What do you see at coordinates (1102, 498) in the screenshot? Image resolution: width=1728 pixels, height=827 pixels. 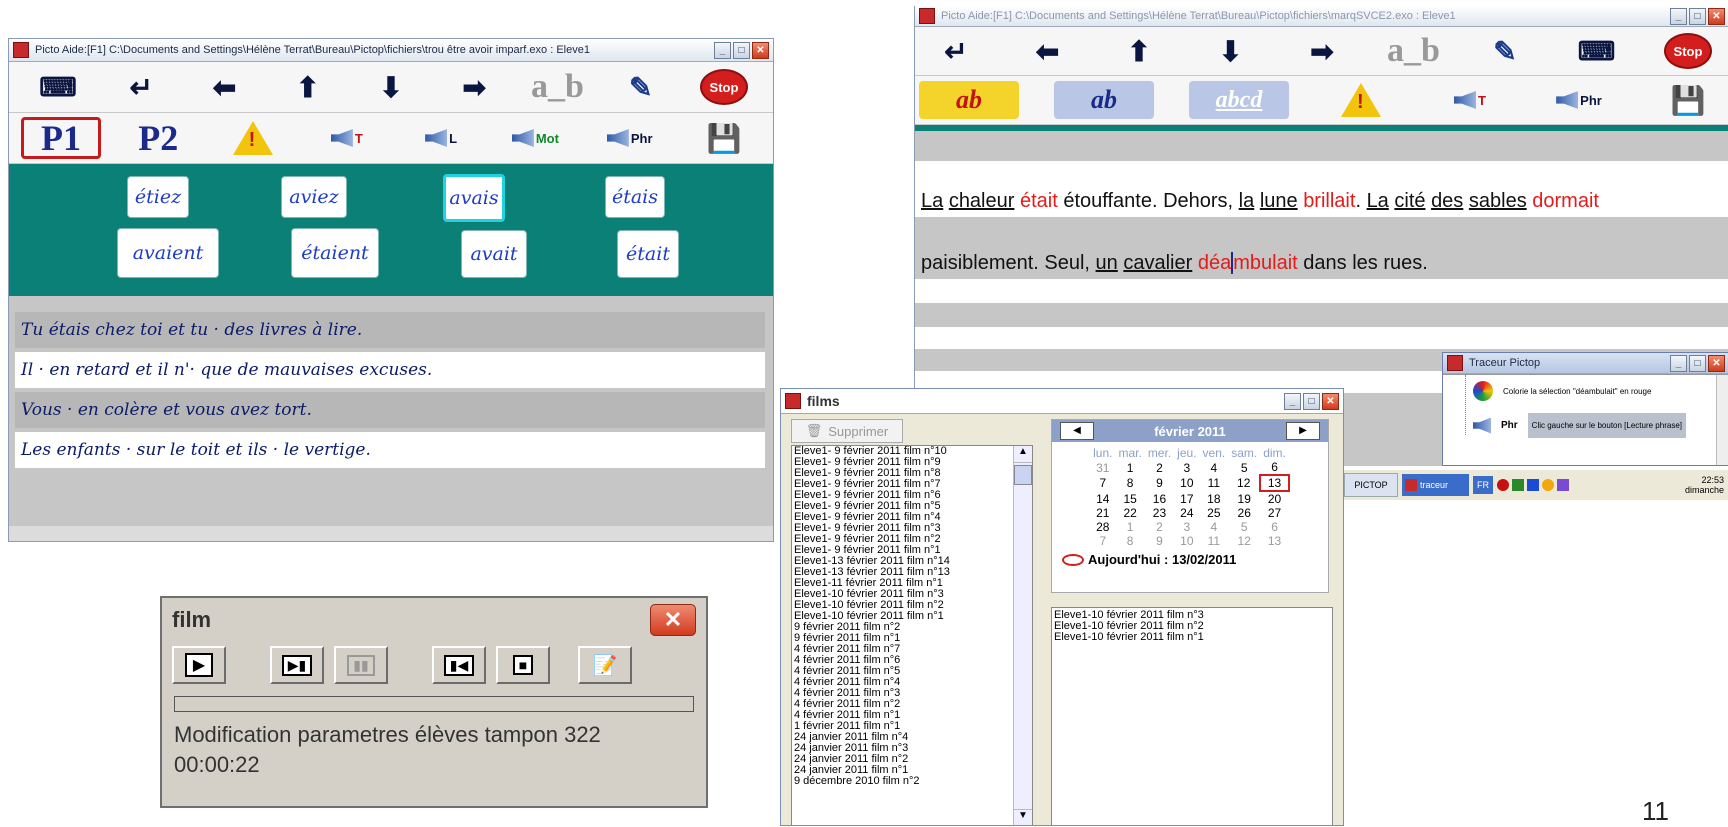 I see `calendar-day: 14` at bounding box center [1102, 498].